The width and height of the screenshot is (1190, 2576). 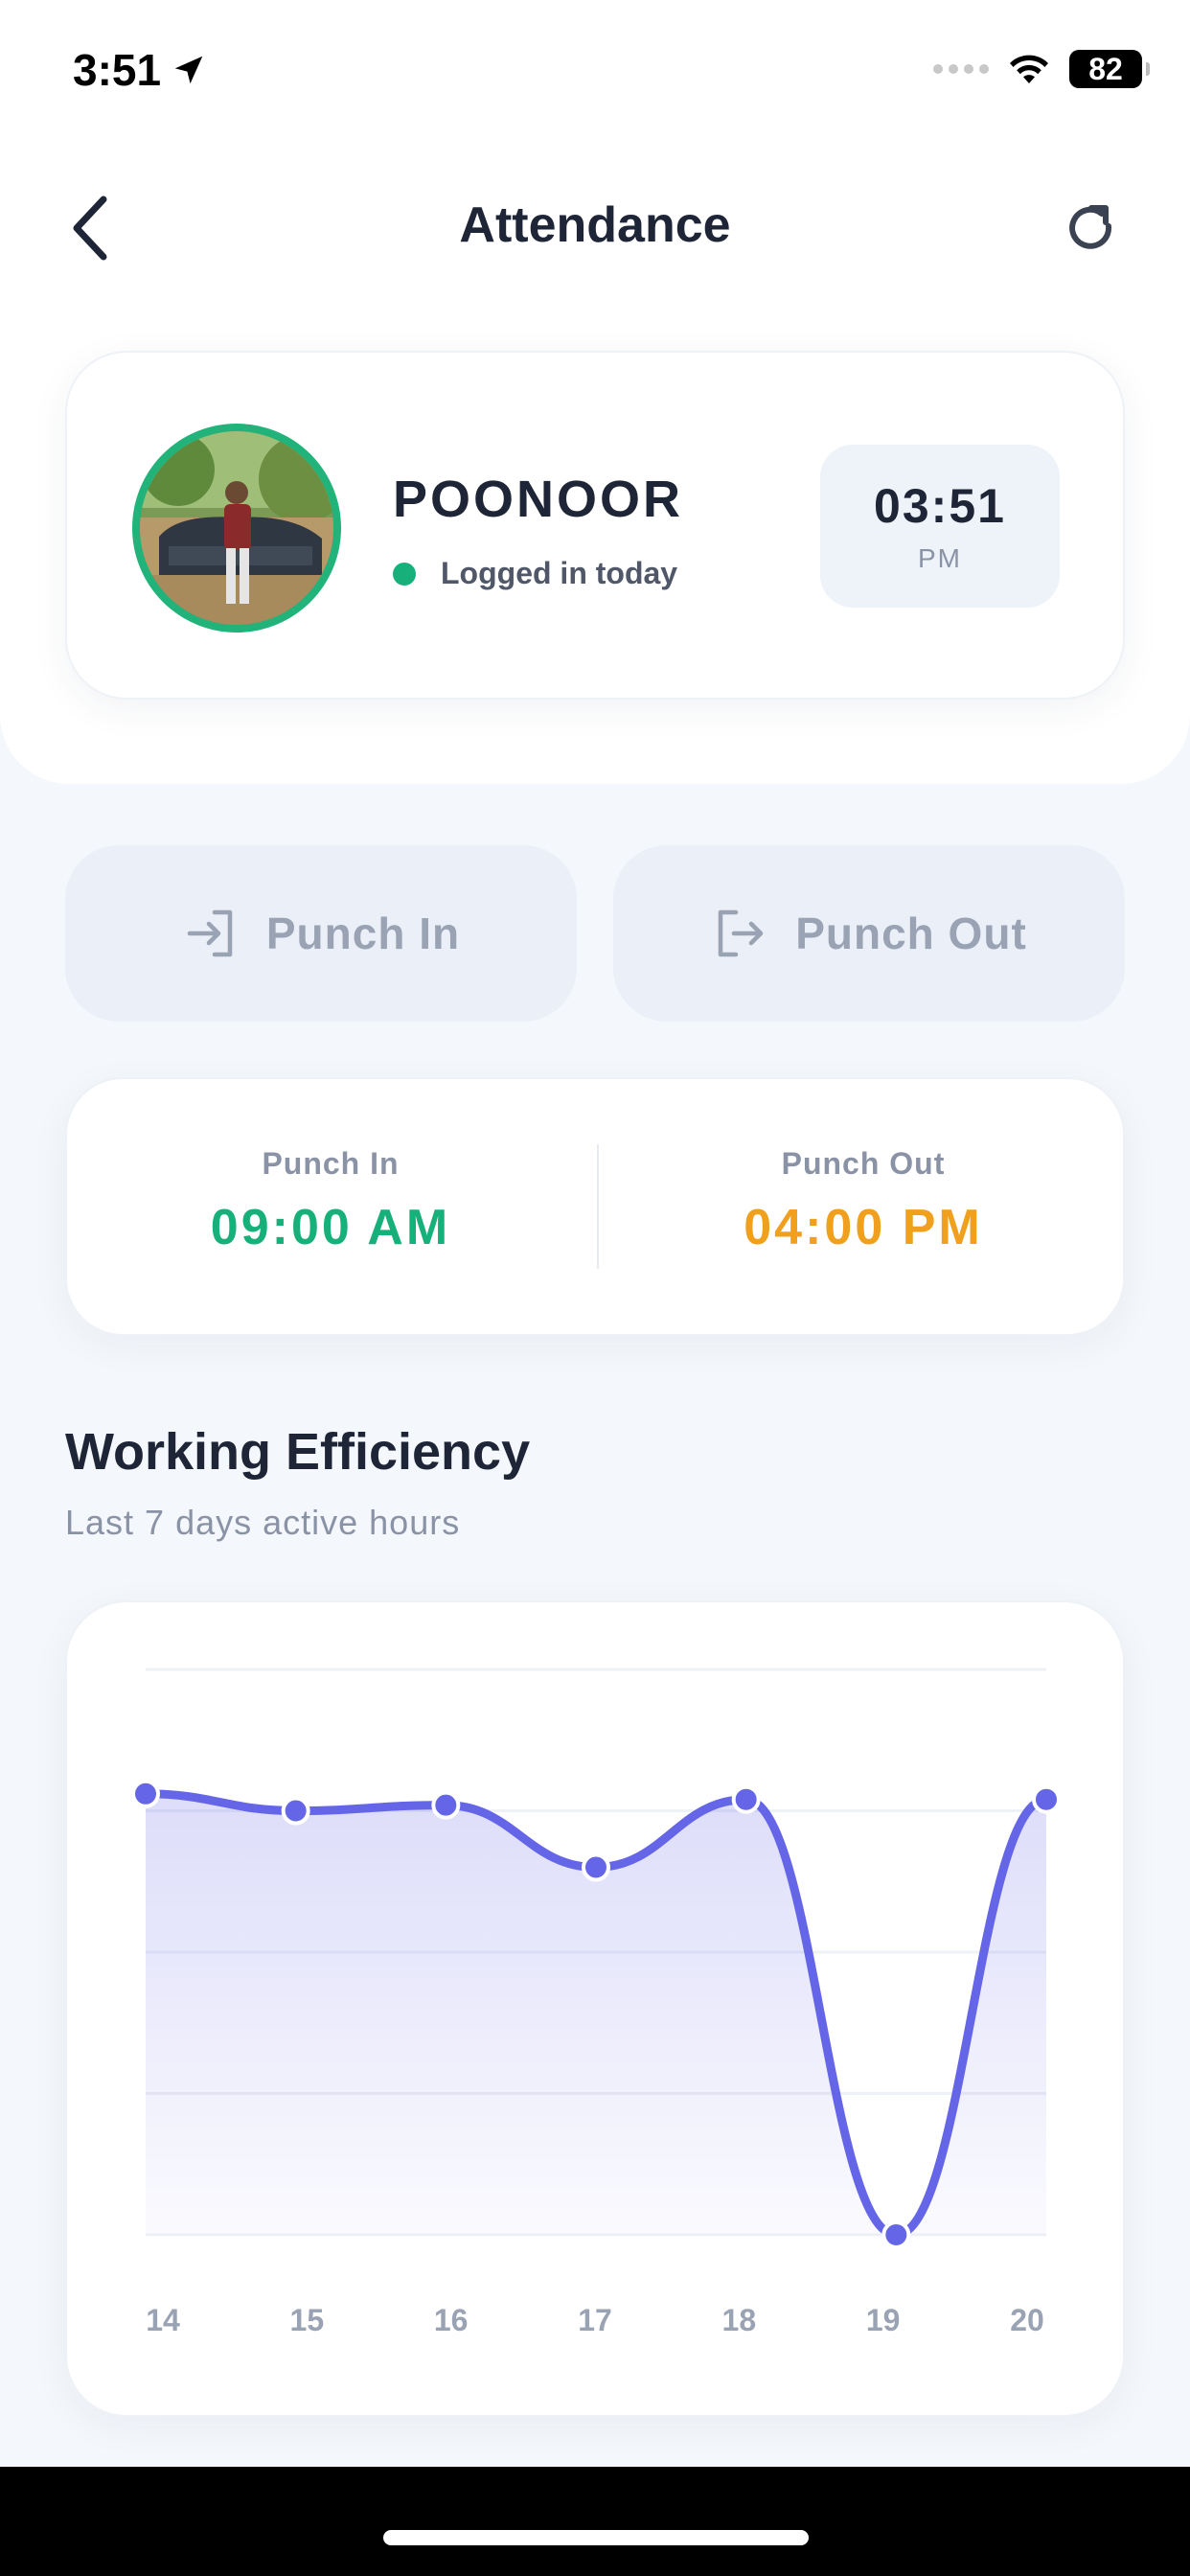 What do you see at coordinates (595, 1206) in the screenshot?
I see `punch-times-card: Punch In 09:00 AM Punch Out 04:00 PM` at bounding box center [595, 1206].